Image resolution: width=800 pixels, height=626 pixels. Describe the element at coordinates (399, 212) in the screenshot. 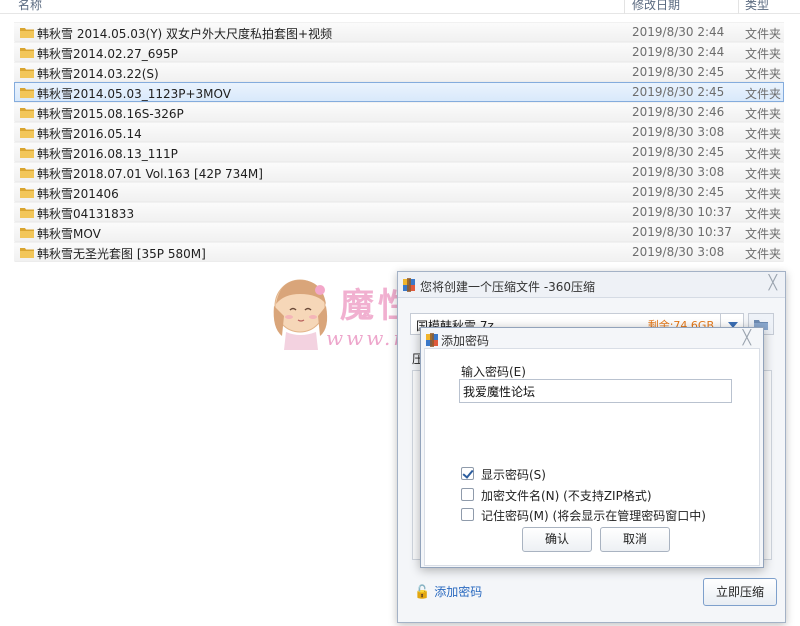

I see `file-row: 韩秋雪04131833 2019/8/30 10:37 文件夹` at that location.